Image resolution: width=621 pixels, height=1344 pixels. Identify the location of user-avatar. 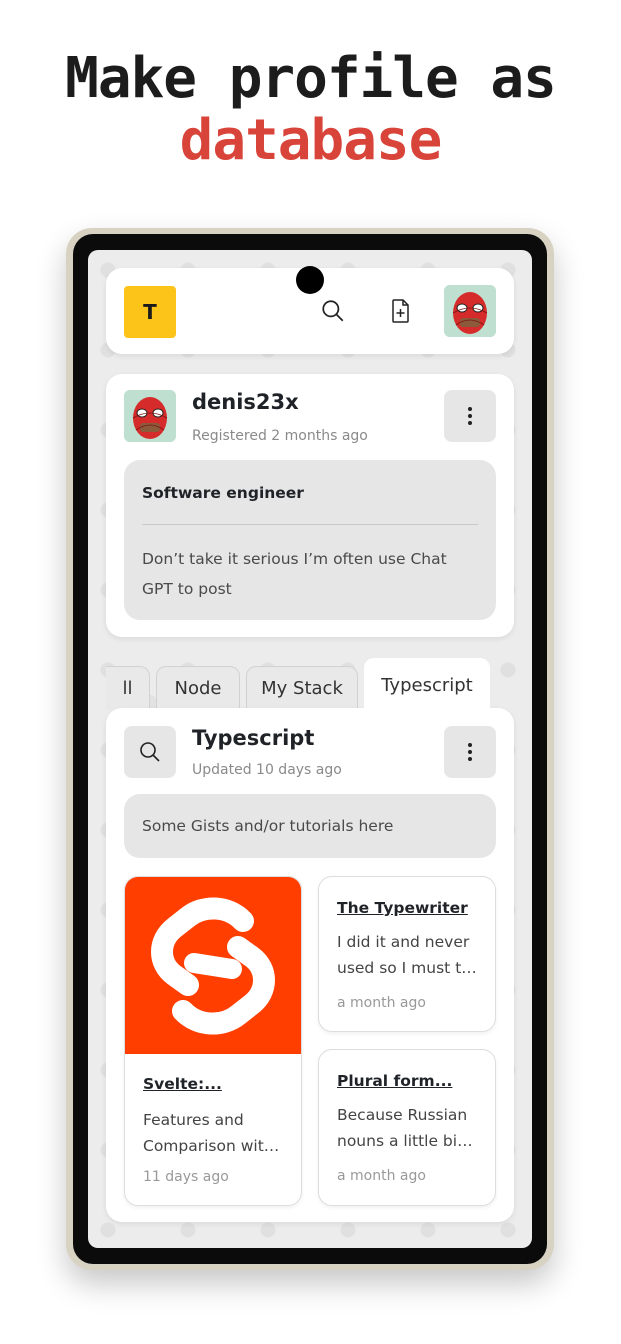
(470, 311).